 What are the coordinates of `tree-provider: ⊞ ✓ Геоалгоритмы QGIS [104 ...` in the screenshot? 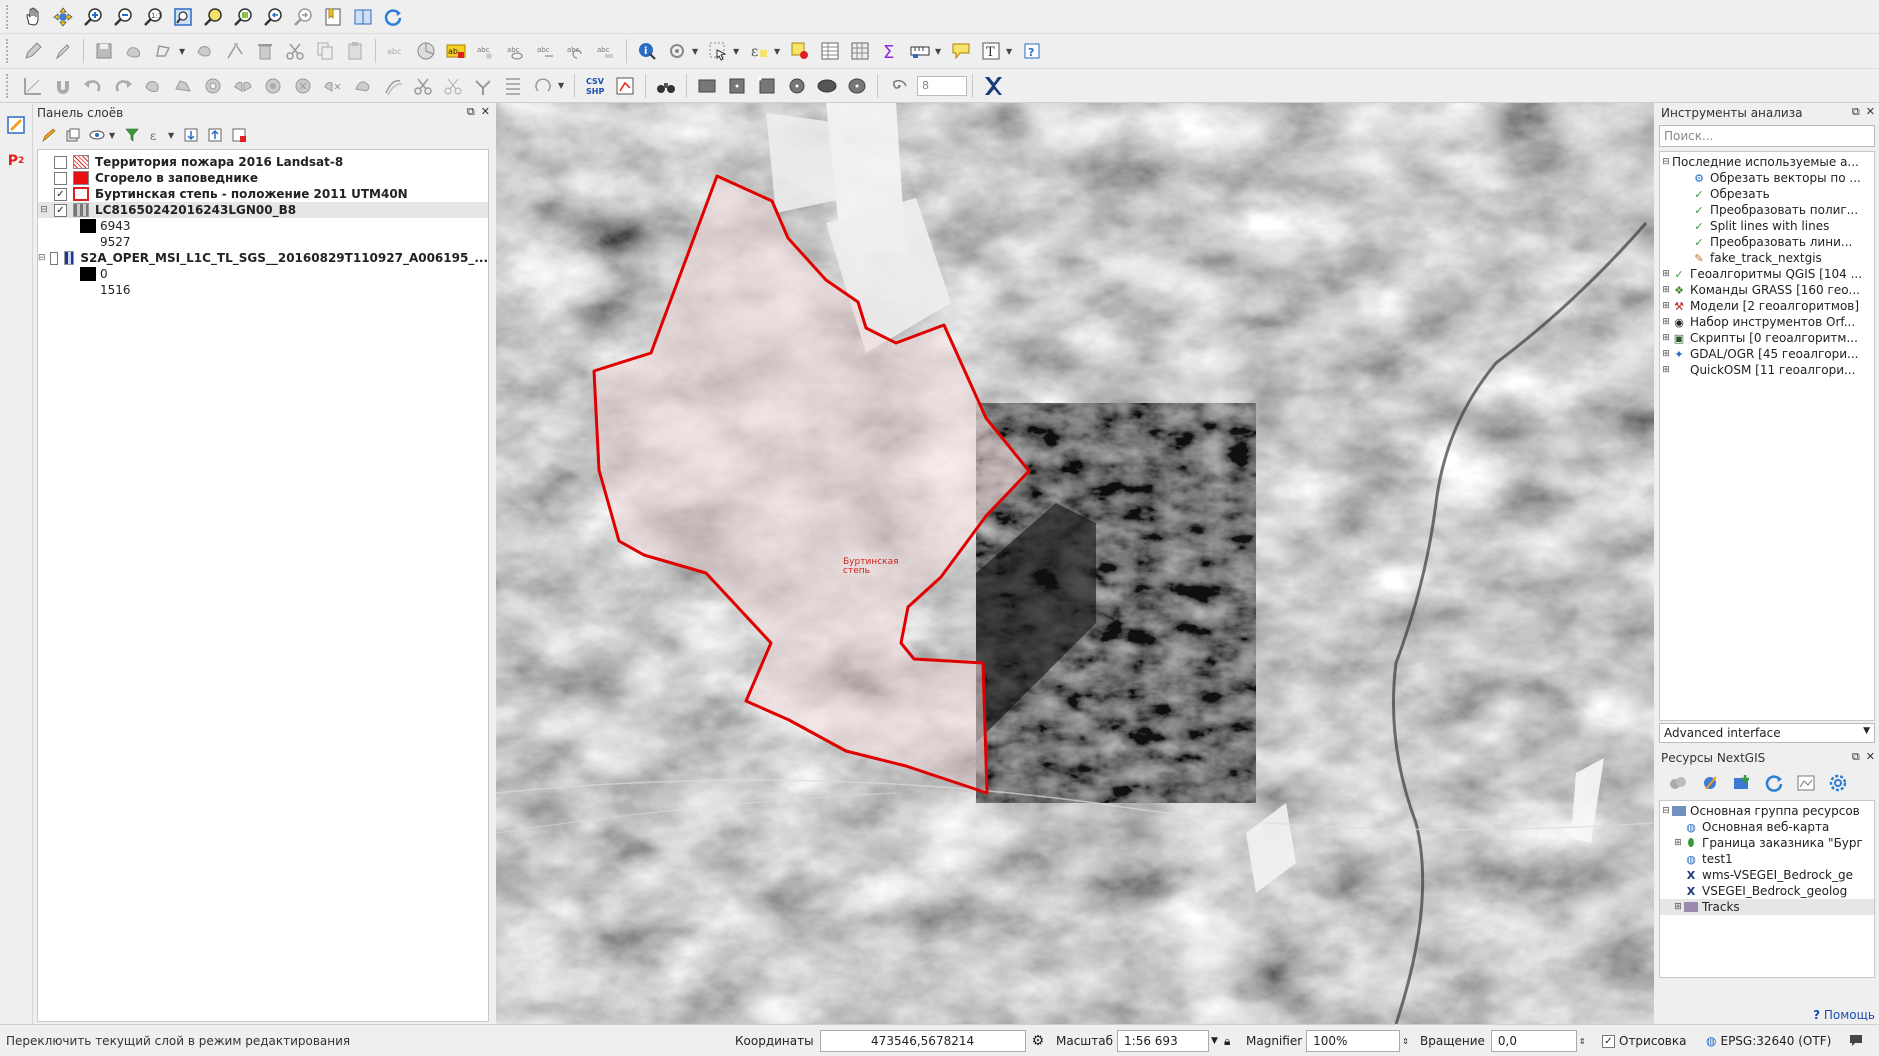 It's located at (1767, 274).